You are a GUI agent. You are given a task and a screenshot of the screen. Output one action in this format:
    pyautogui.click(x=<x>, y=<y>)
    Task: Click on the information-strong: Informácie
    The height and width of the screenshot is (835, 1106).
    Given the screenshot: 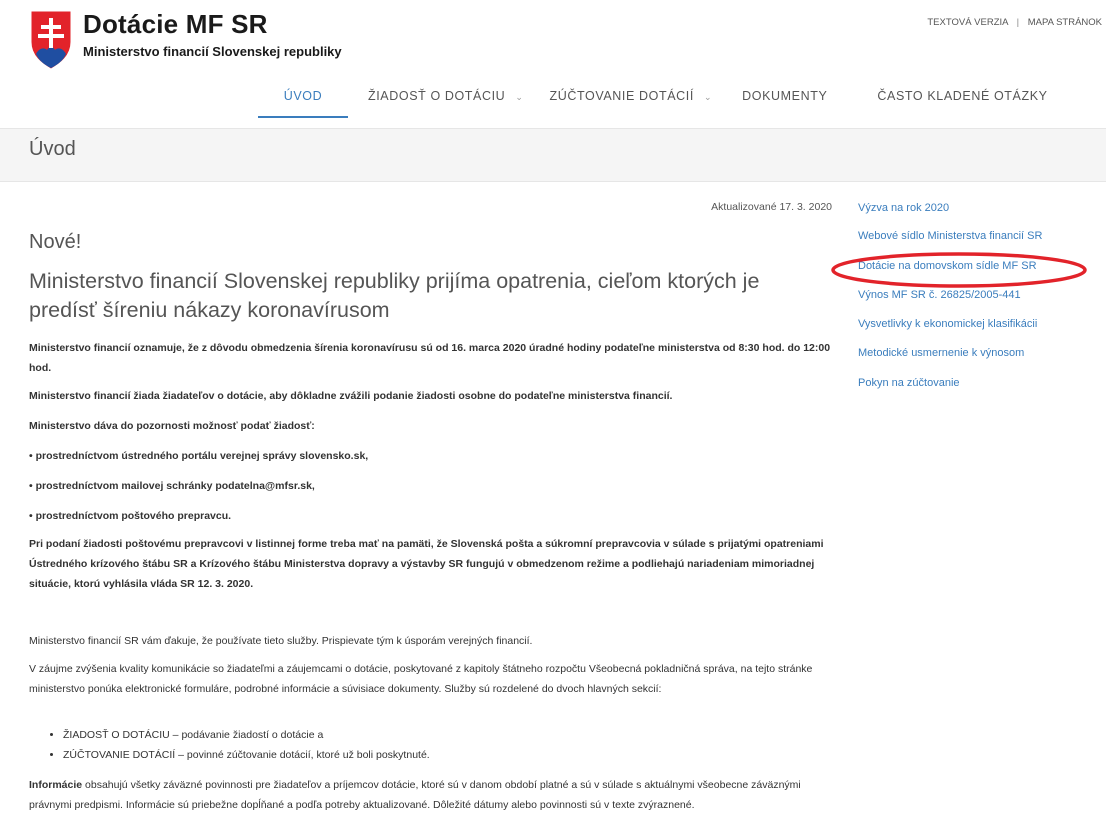 What is the action you would take?
    pyautogui.click(x=56, y=785)
    